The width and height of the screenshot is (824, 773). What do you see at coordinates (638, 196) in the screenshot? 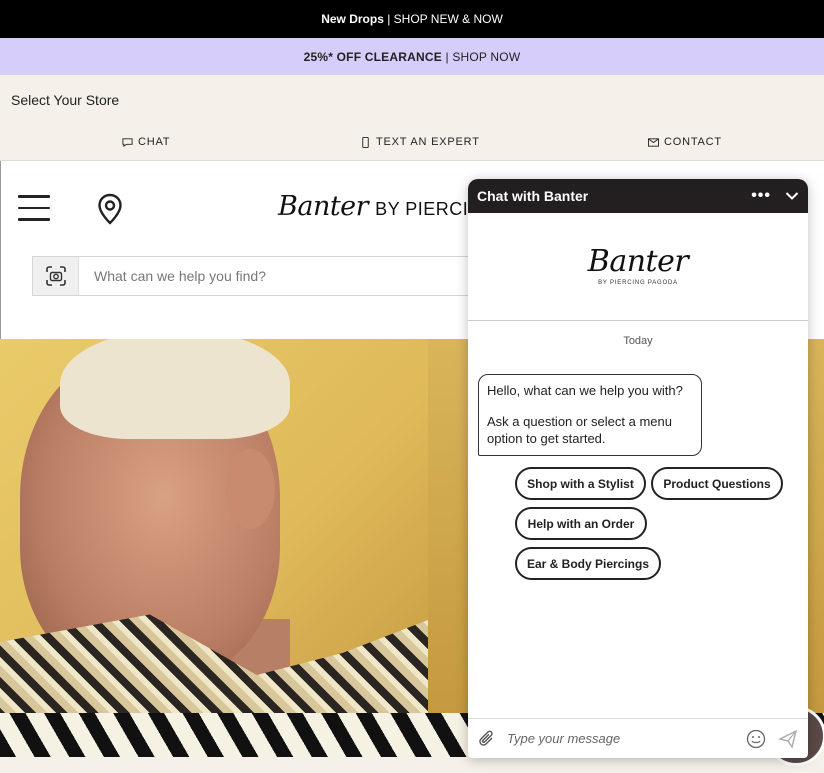
I see `chat-header: Chat with Banter •••` at bounding box center [638, 196].